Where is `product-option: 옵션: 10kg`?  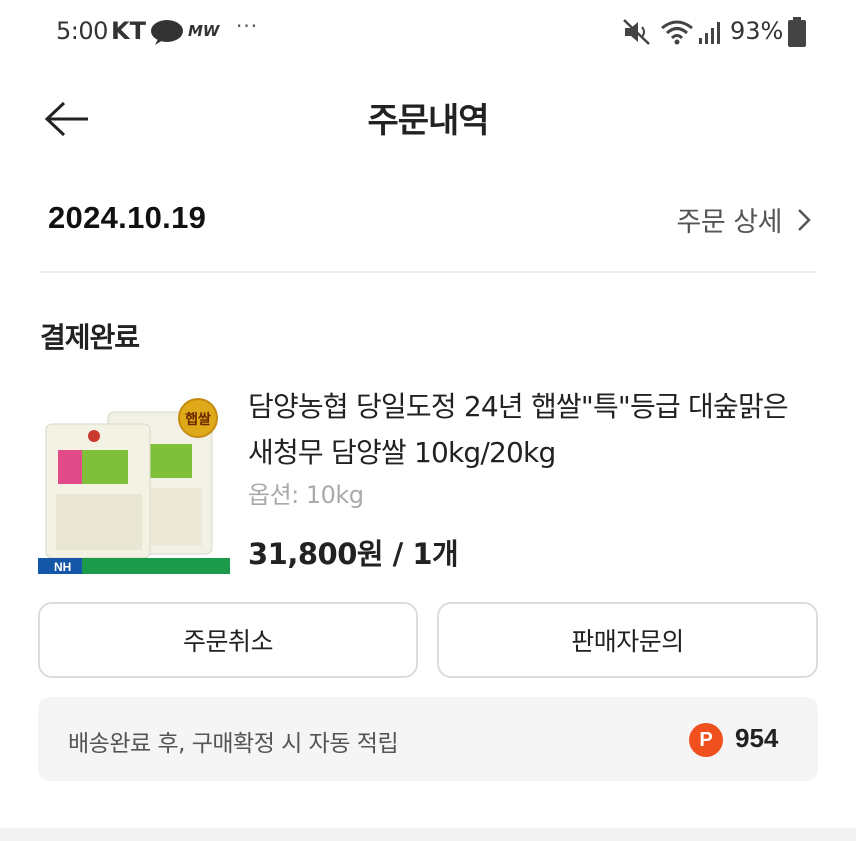 product-option: 옵션: 10kg is located at coordinates (306, 495).